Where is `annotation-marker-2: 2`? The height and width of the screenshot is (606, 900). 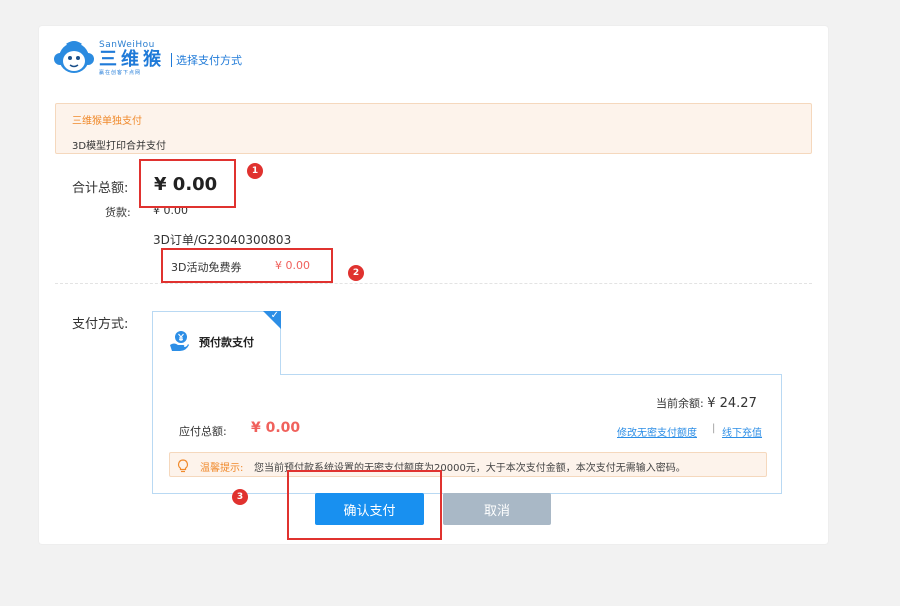 annotation-marker-2: 2 is located at coordinates (356, 273).